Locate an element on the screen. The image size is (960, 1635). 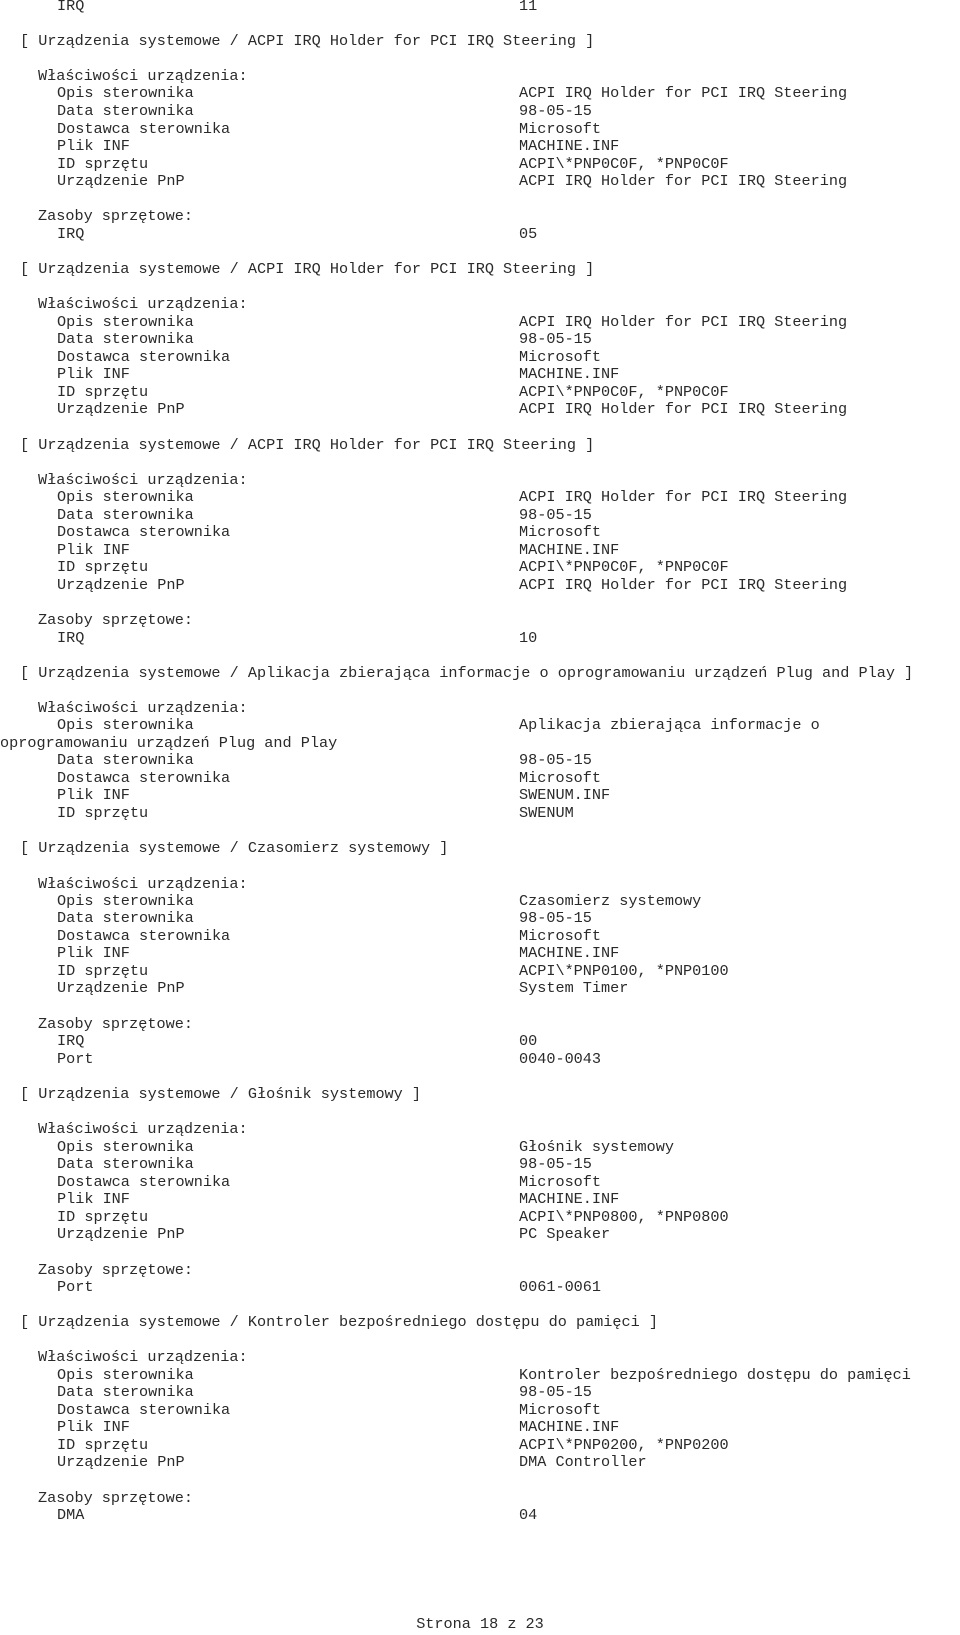
resource-value: 00 is located at coordinates (528, 1041).